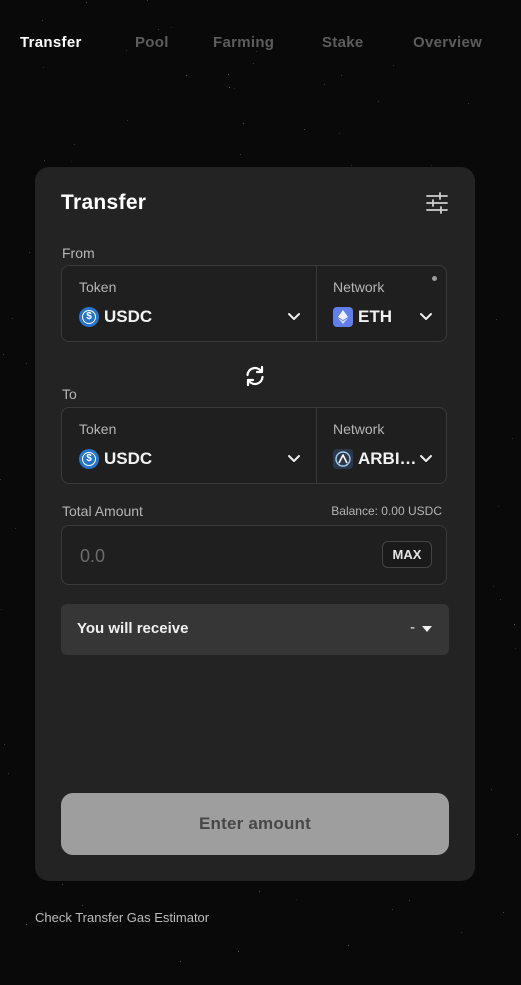  I want to click on settings-button, so click(437, 203).